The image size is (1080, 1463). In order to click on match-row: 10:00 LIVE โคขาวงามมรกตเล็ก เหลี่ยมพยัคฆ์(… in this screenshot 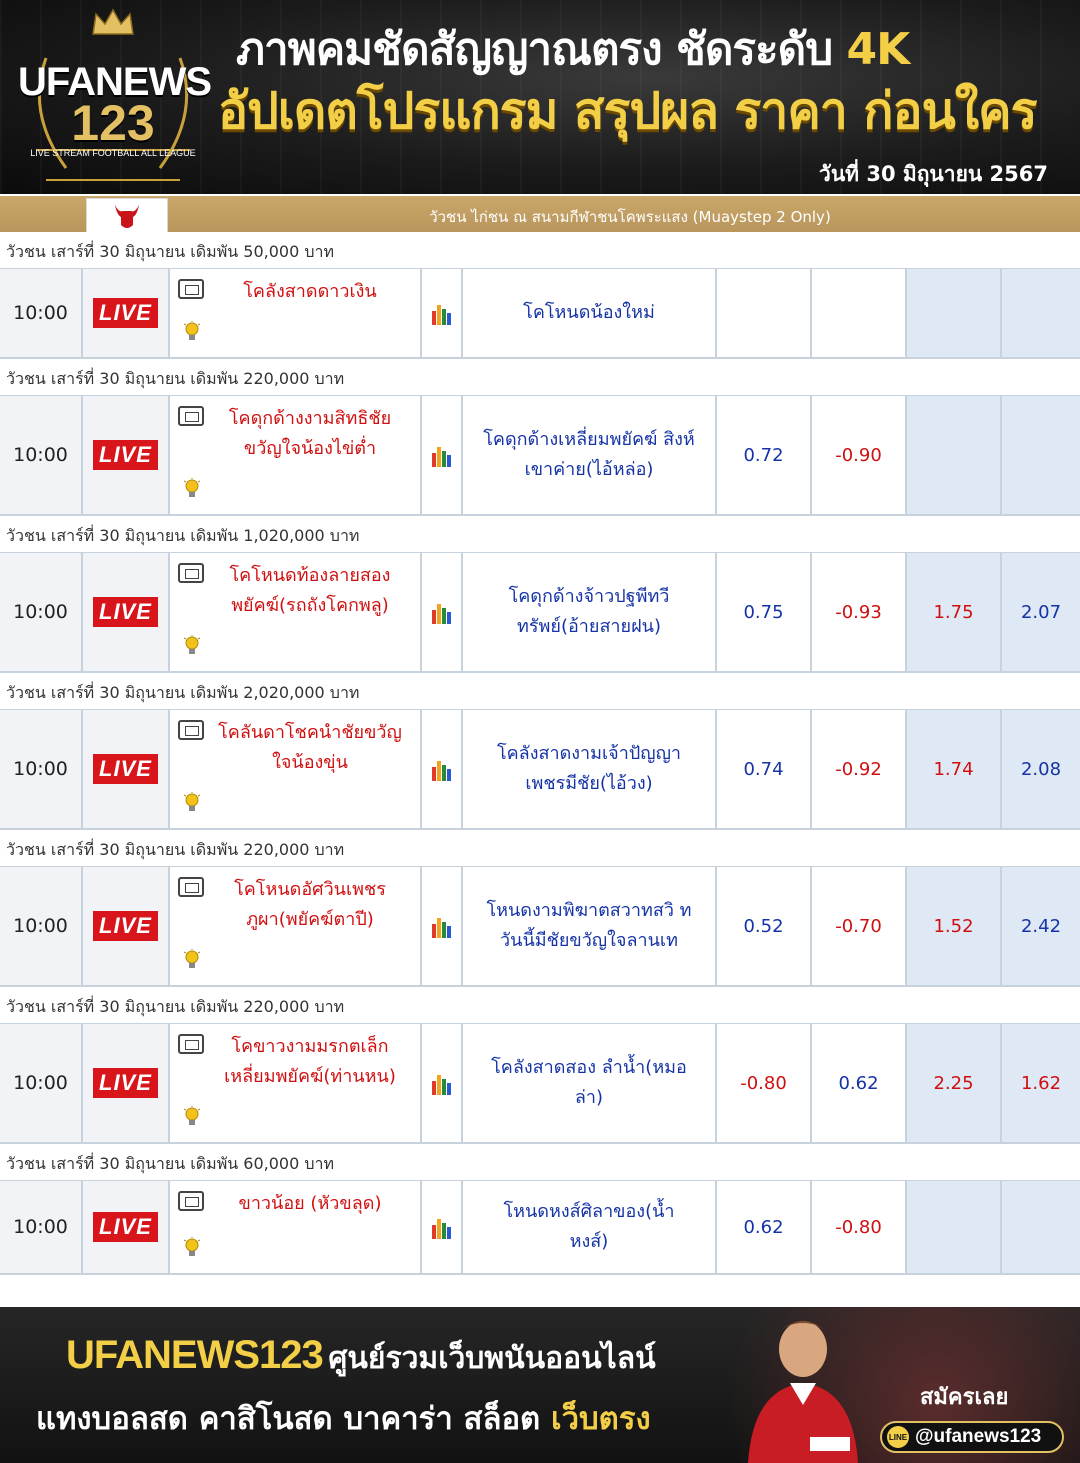, I will do `click(540, 1084)`.